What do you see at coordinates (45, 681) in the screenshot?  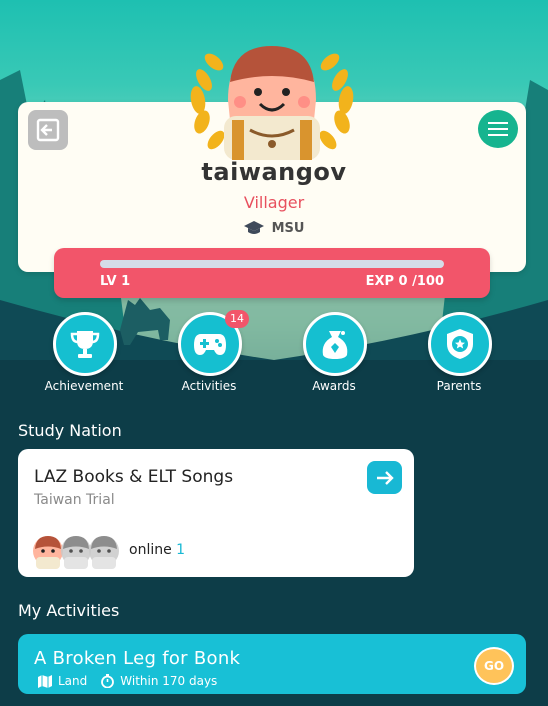 I see `map-icon` at bounding box center [45, 681].